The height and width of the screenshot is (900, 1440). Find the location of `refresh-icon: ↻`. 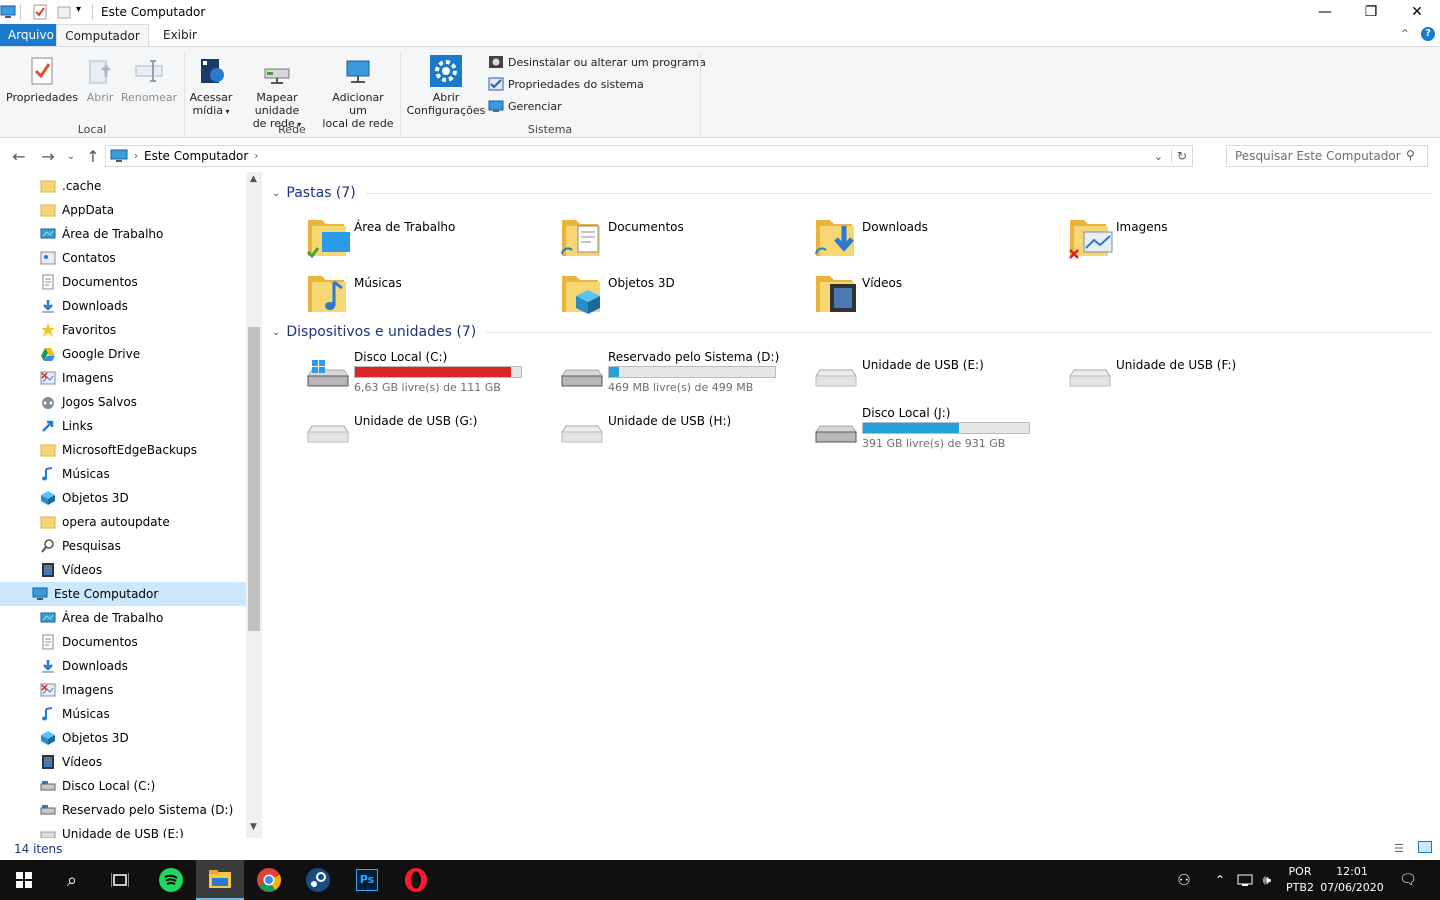

refresh-icon: ↻ is located at coordinates (1181, 156).